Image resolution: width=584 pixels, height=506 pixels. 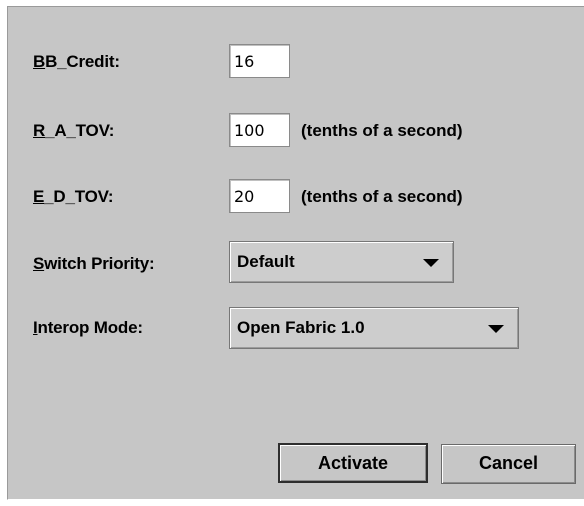 I want to click on interop-mode-label: Interop Mode:, so click(x=88, y=328).